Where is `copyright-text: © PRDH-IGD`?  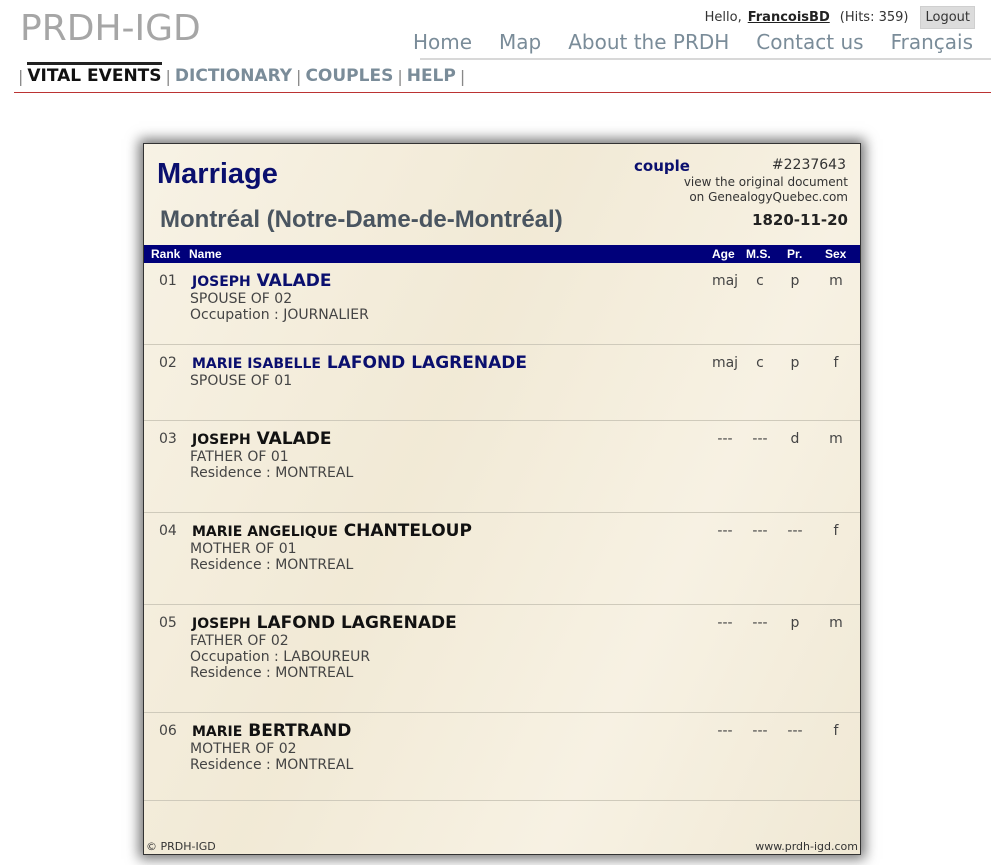
copyright-text: © PRDH-IGD is located at coordinates (181, 846).